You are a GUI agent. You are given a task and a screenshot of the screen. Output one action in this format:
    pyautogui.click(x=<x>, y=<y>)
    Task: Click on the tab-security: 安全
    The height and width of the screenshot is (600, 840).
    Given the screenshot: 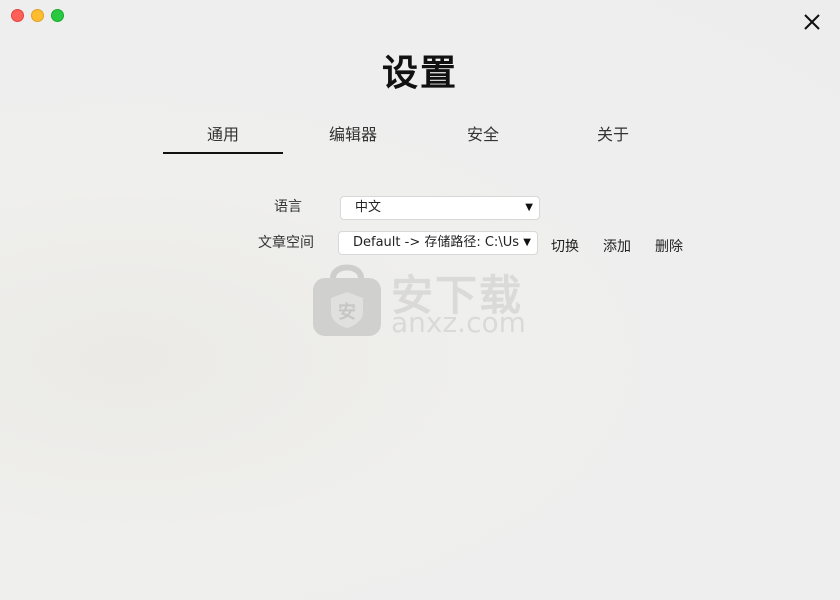 What is the action you would take?
    pyautogui.click(x=483, y=134)
    